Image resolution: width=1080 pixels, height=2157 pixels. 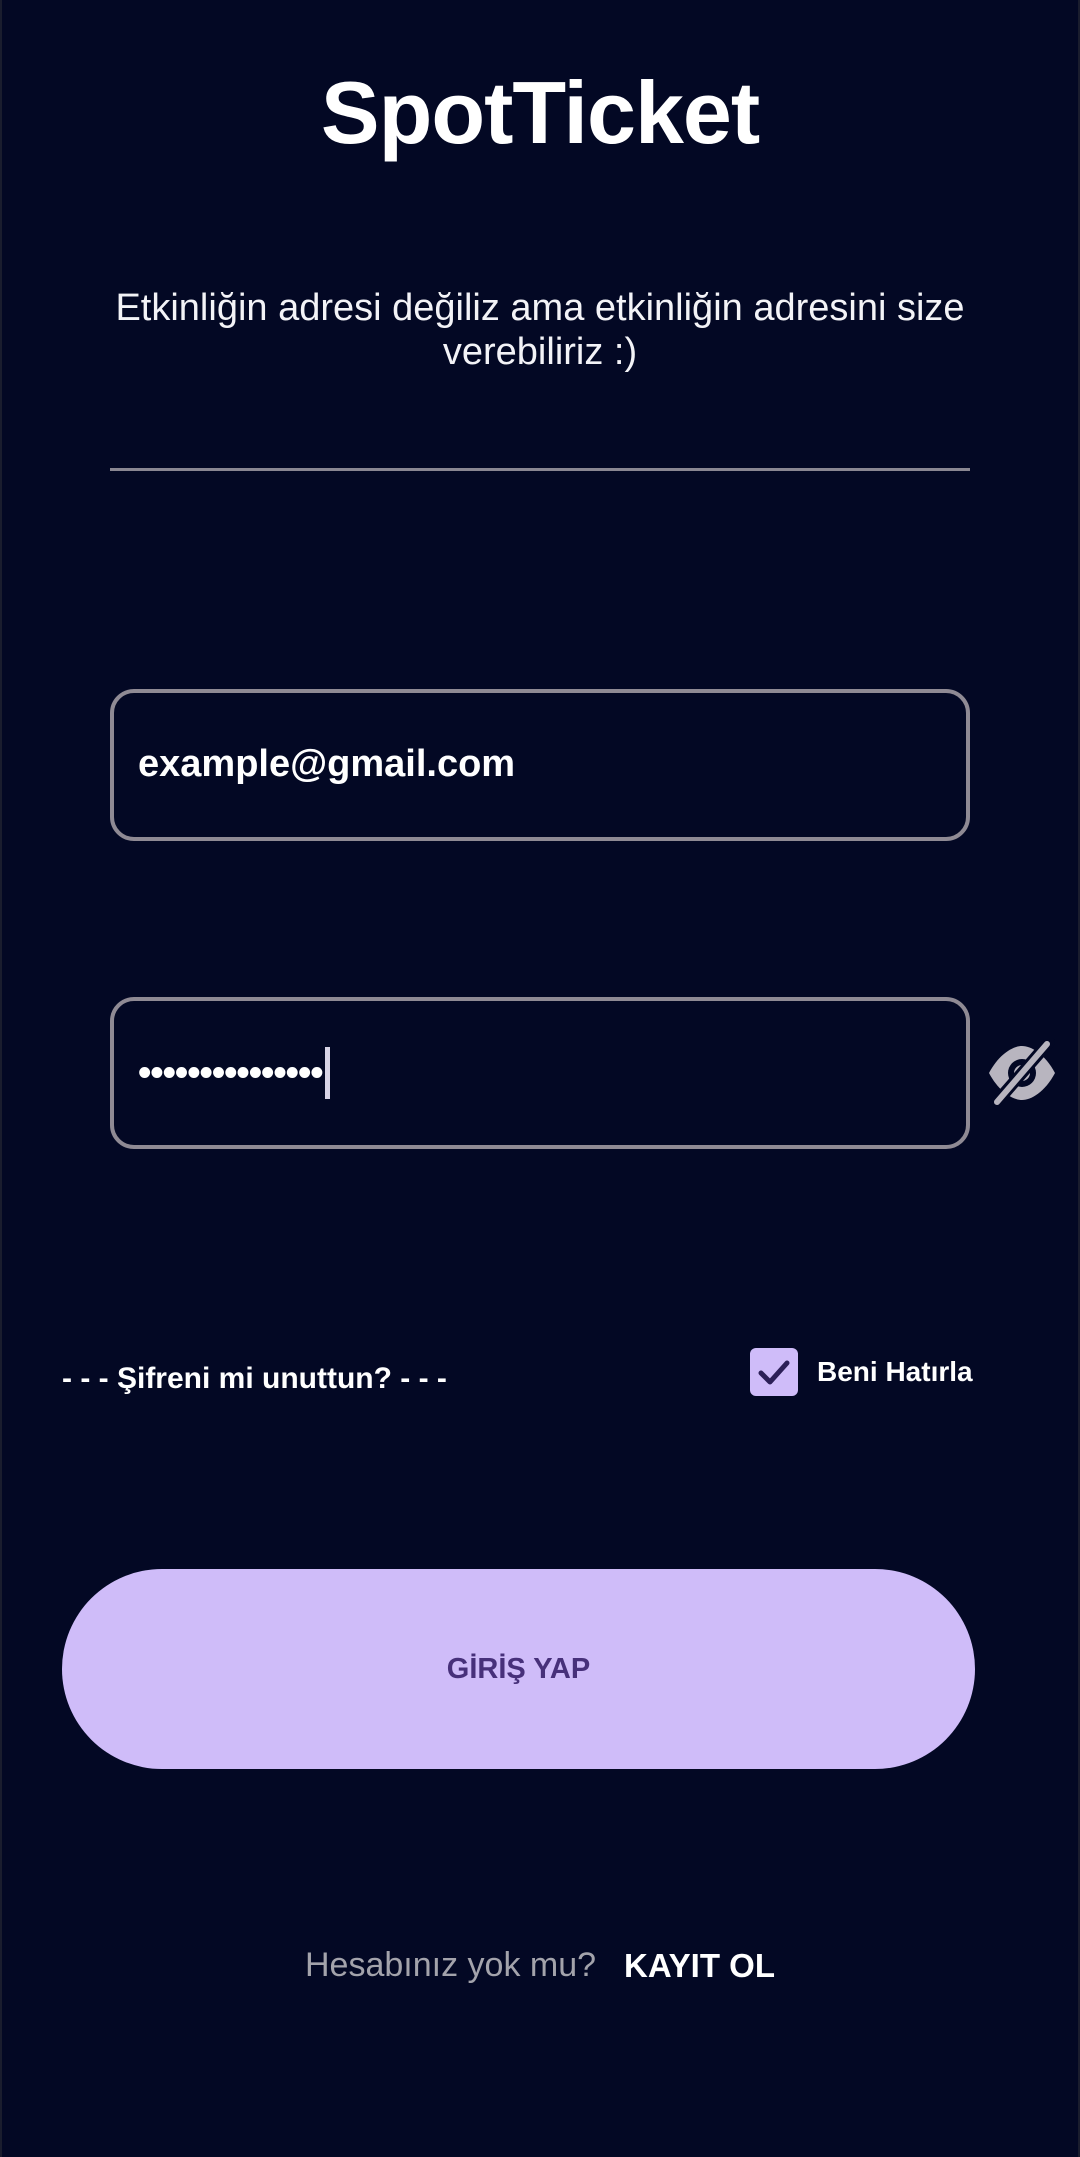 What do you see at coordinates (699, 1966) in the screenshot?
I see `register-link: KAYIT OL` at bounding box center [699, 1966].